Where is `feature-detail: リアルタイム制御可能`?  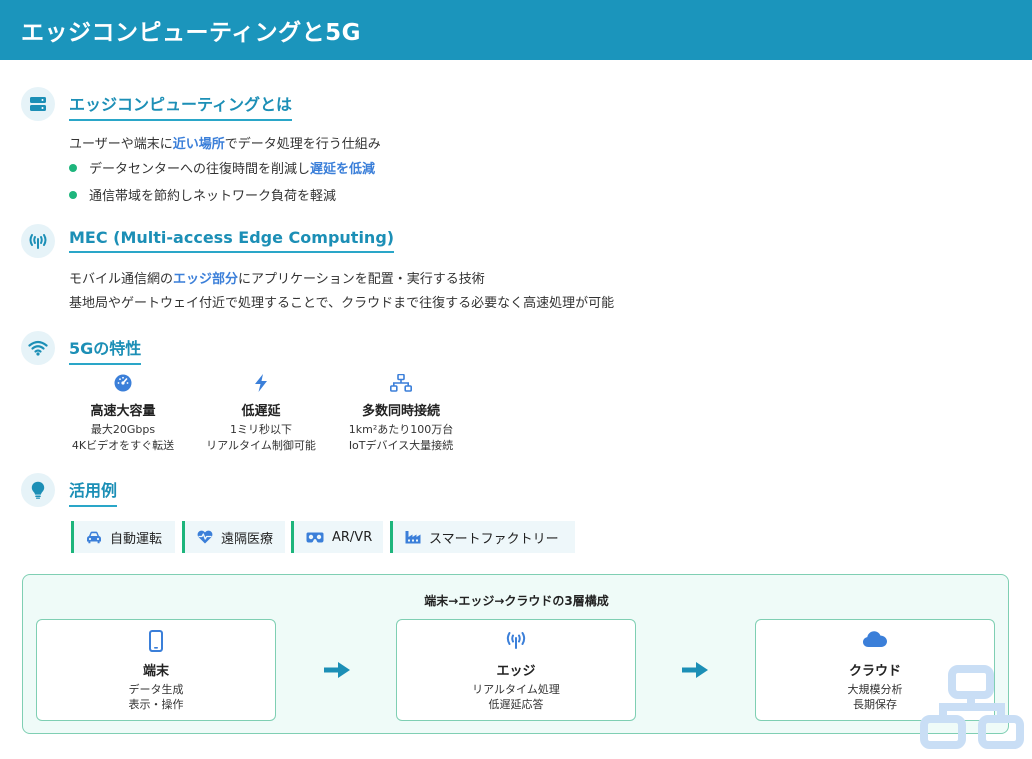
feature-detail: リアルタイム制御可能 is located at coordinates (261, 445).